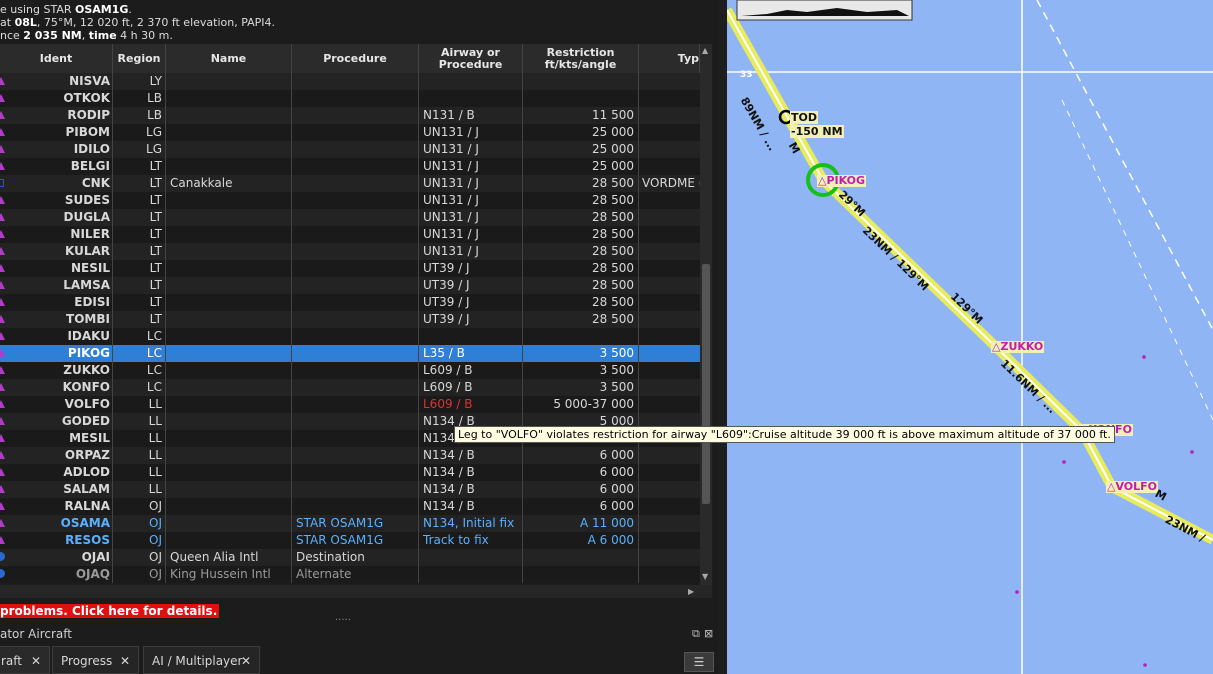 Image resolution: width=1213 pixels, height=674 pixels. I want to click on table-row: IDAKU LC, so click(350, 336).